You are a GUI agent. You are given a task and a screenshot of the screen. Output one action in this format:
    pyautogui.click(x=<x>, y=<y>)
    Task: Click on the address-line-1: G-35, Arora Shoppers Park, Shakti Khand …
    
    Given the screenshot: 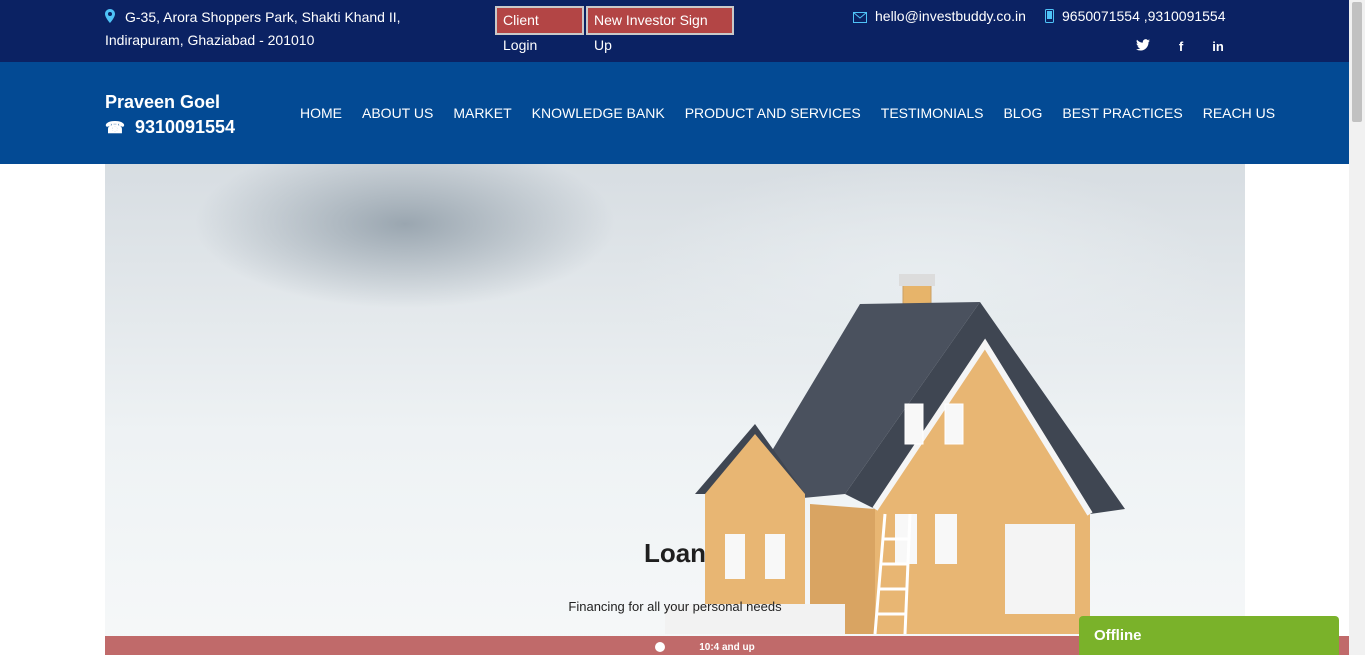 What is the action you would take?
    pyautogui.click(x=263, y=17)
    